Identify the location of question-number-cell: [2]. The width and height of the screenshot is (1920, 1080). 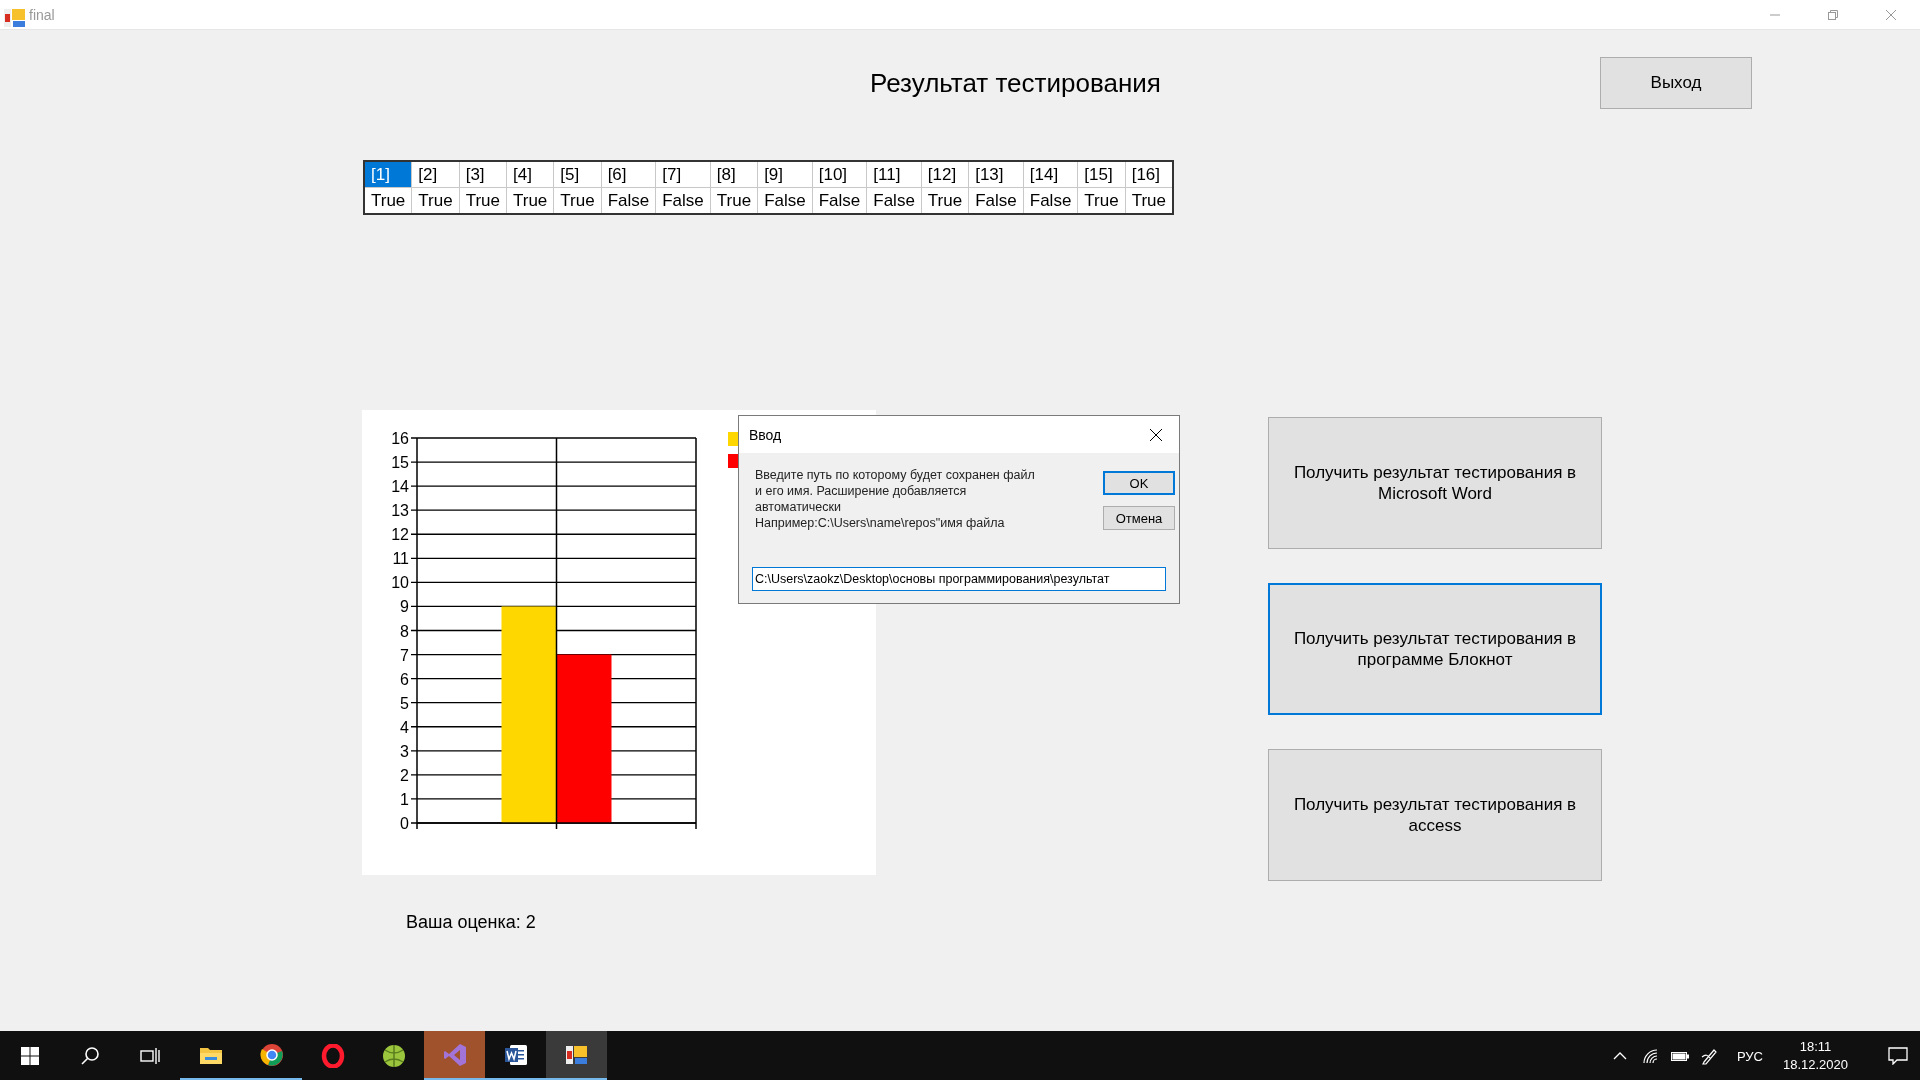
(435, 174).